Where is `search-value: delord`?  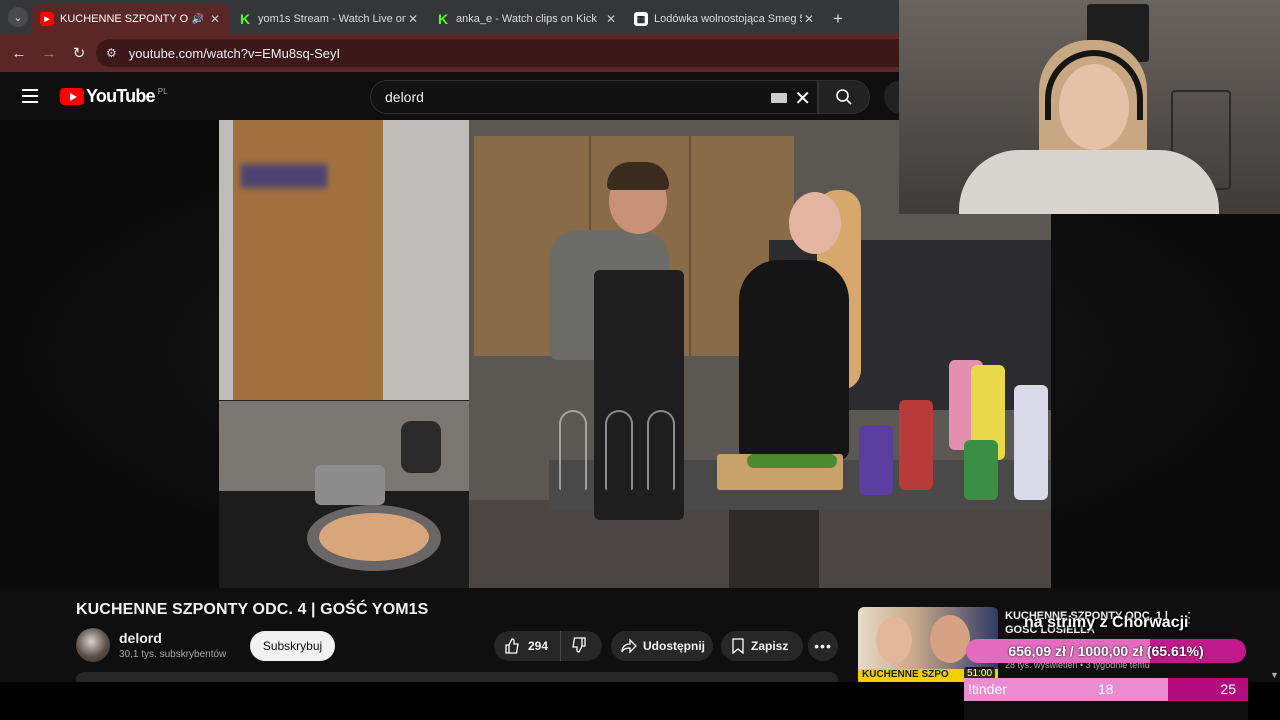
search-value: delord is located at coordinates (404, 97).